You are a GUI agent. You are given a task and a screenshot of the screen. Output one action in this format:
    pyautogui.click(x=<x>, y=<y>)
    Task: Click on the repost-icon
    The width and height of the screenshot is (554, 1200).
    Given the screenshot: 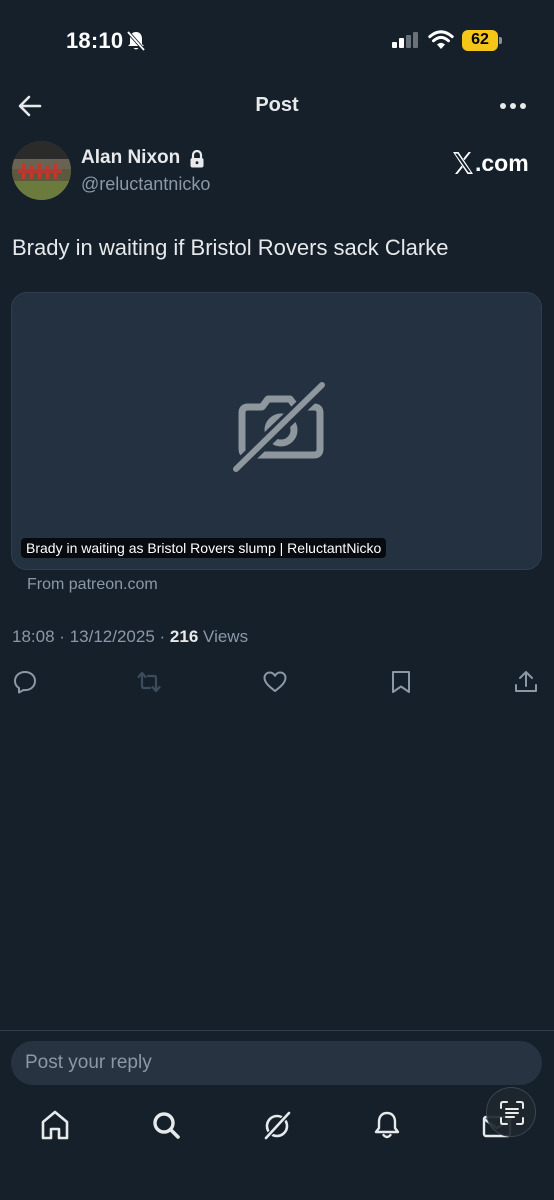 What is the action you would take?
    pyautogui.click(x=149, y=682)
    